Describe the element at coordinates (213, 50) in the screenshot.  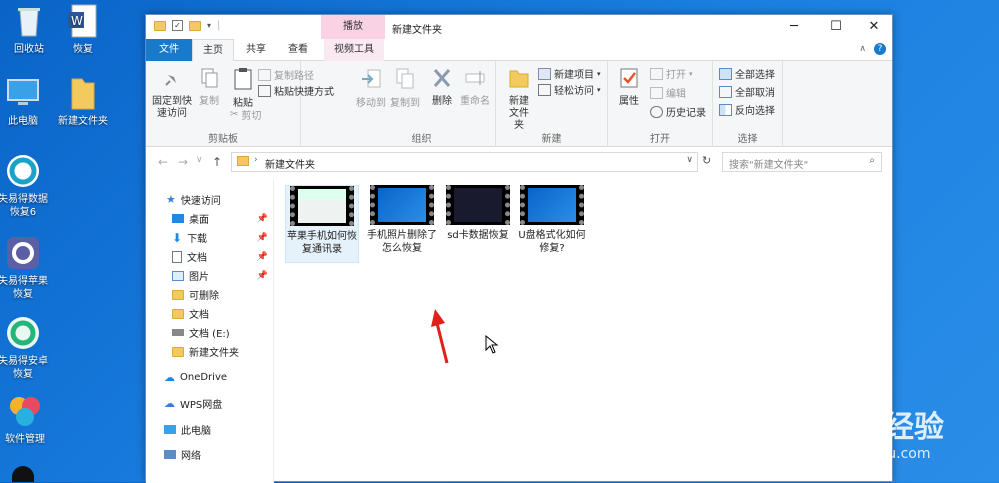
I see `tab-home: 主页` at that location.